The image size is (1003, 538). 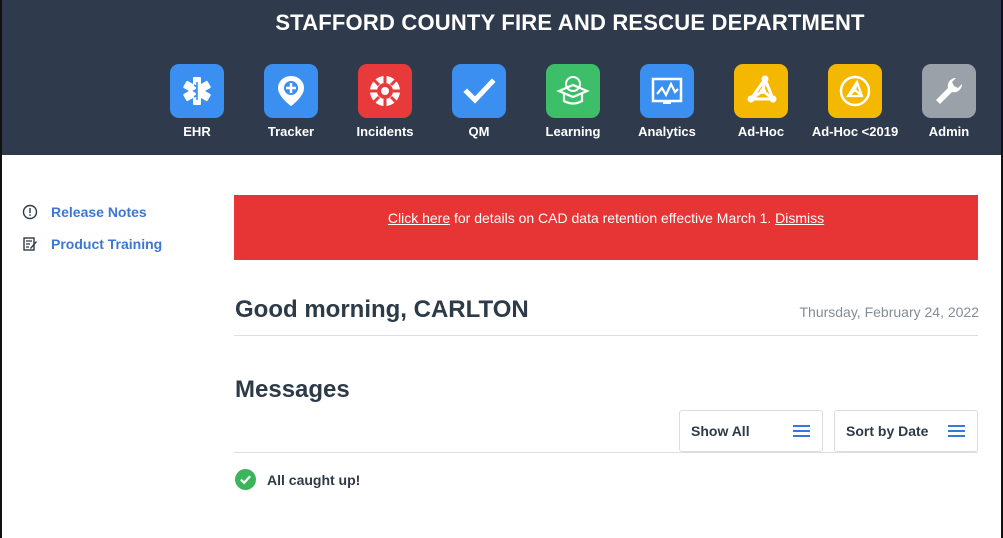 I want to click on app-tile-qm: QM, so click(x=470, y=104).